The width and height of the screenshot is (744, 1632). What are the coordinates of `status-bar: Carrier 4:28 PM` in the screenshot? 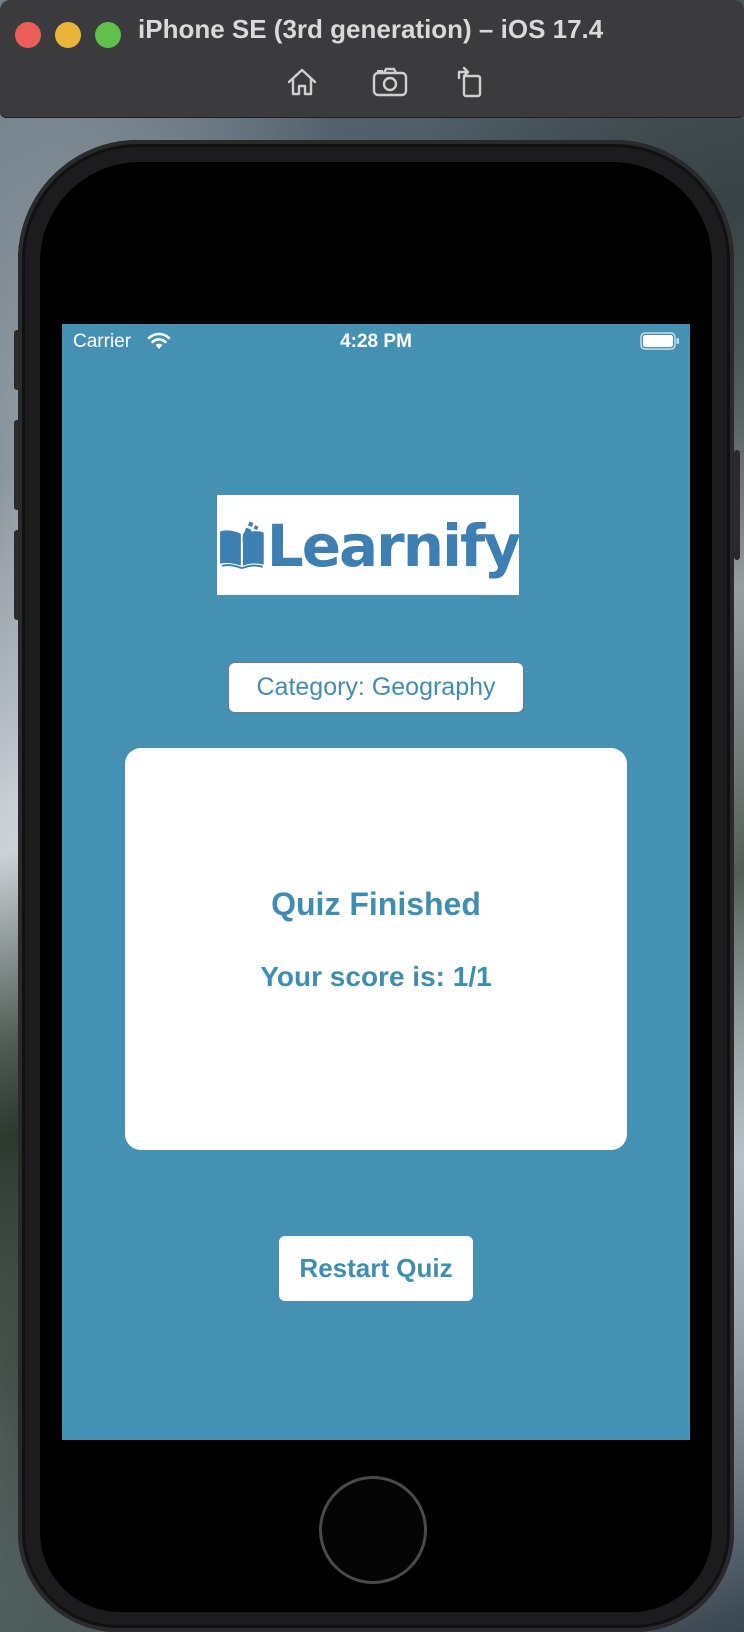 It's located at (376, 341).